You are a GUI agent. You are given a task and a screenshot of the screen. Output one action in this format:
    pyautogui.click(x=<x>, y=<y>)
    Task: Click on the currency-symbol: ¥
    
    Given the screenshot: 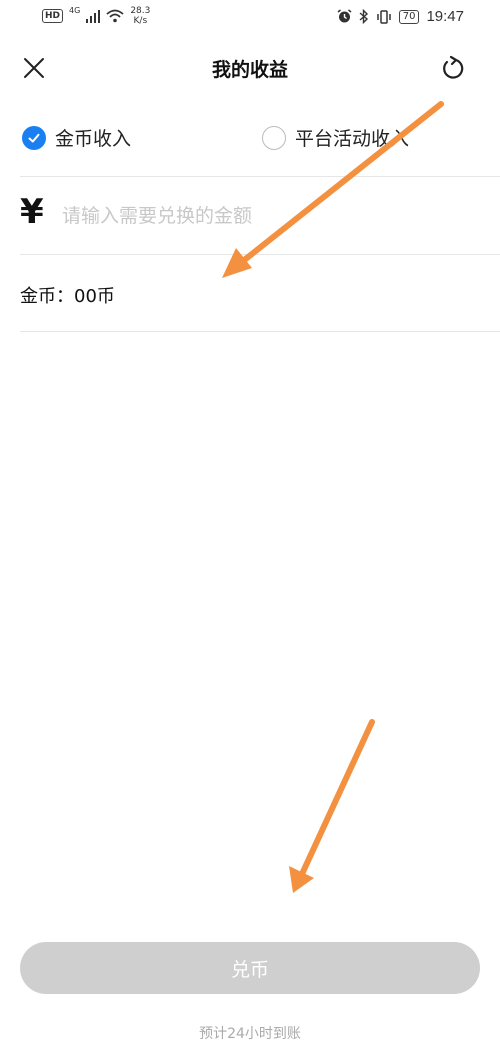 What is the action you would take?
    pyautogui.click(x=32, y=212)
    